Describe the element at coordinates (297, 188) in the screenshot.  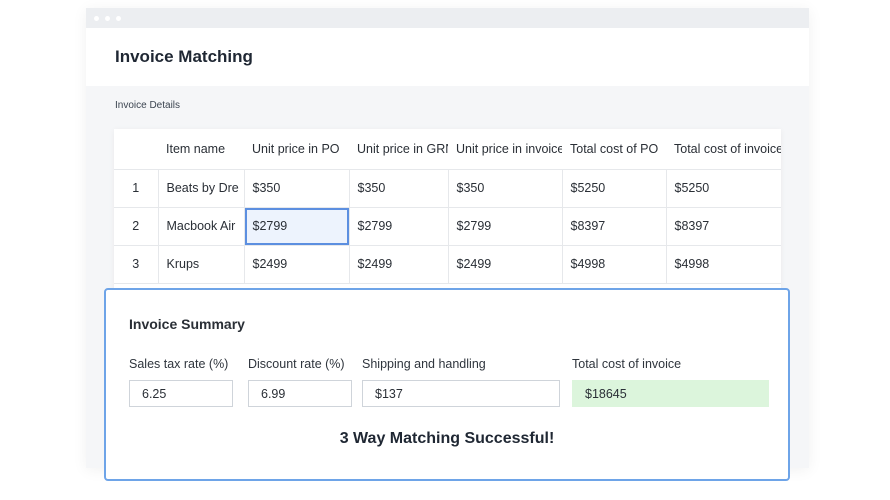
I see `unit-price-po-cell: $350` at that location.